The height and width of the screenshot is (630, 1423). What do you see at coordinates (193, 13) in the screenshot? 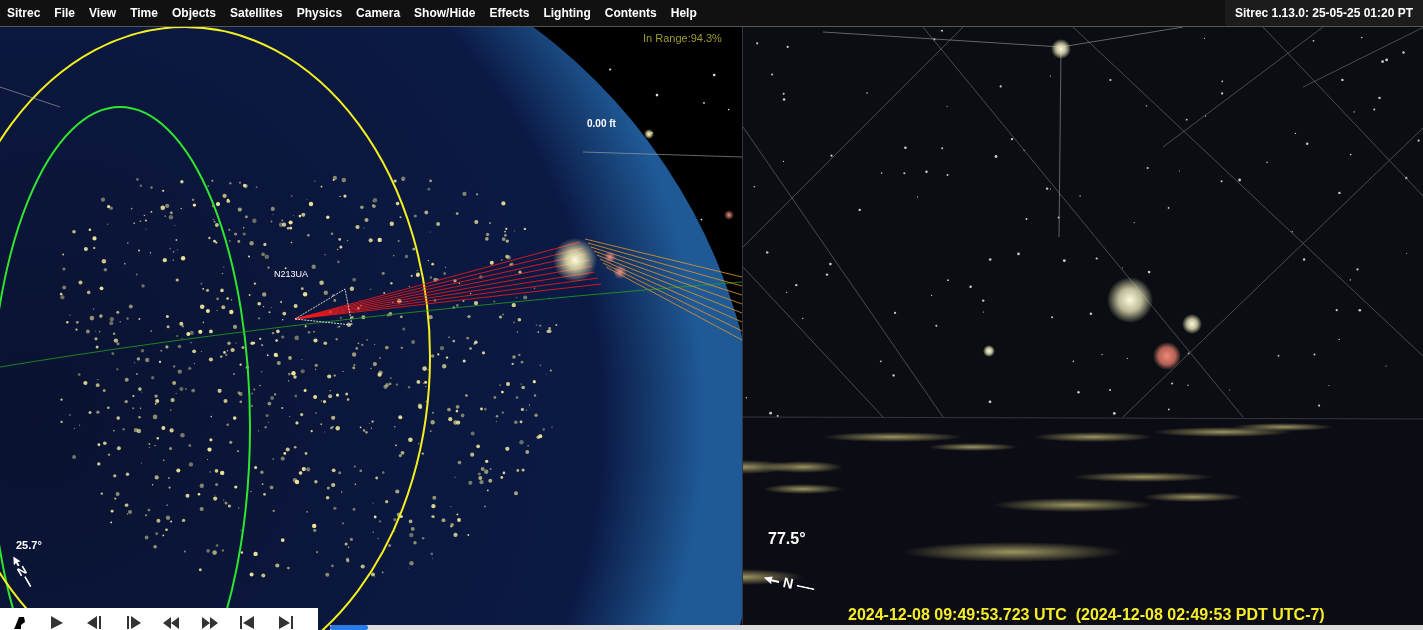
I see `menu-item: Objects` at bounding box center [193, 13].